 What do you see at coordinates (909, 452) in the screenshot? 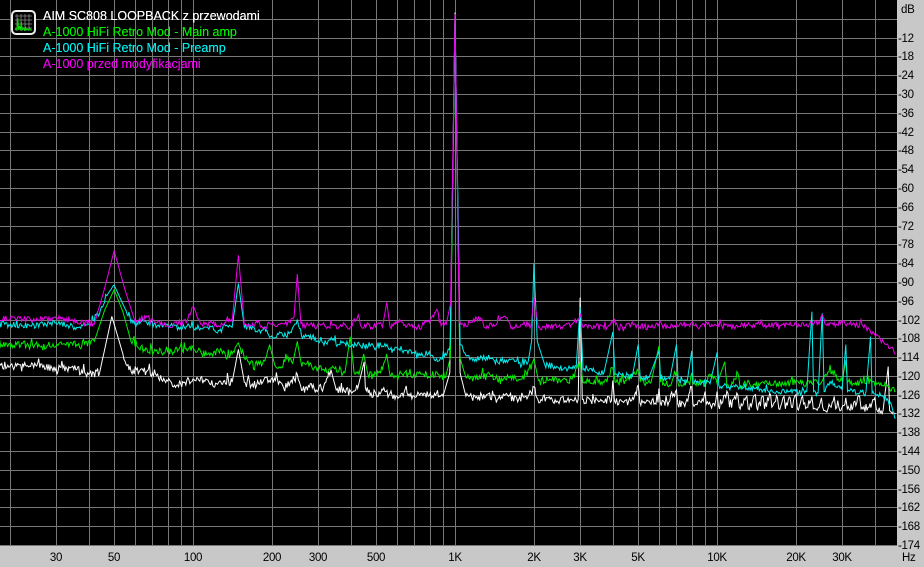
I see `y-tick-label: -144` at bounding box center [909, 452].